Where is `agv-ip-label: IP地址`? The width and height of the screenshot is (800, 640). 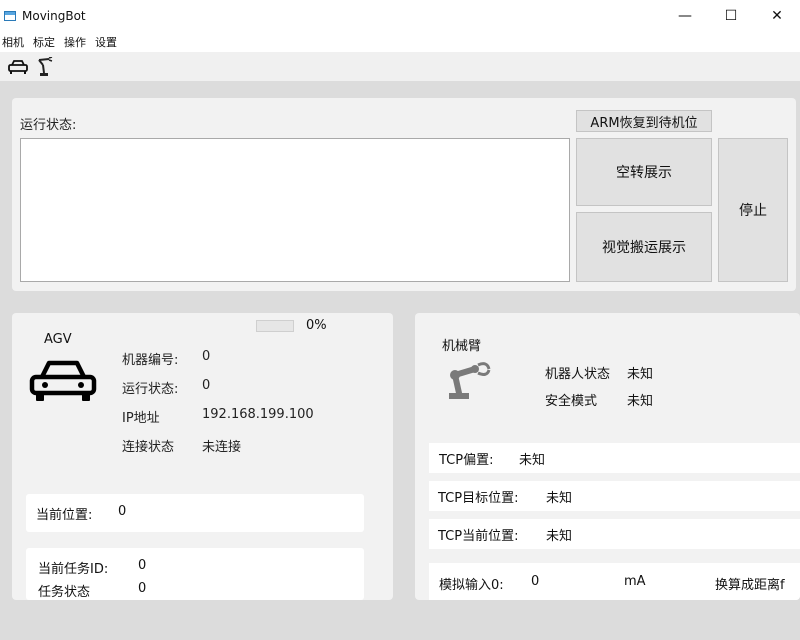 agv-ip-label: IP地址 is located at coordinates (141, 418).